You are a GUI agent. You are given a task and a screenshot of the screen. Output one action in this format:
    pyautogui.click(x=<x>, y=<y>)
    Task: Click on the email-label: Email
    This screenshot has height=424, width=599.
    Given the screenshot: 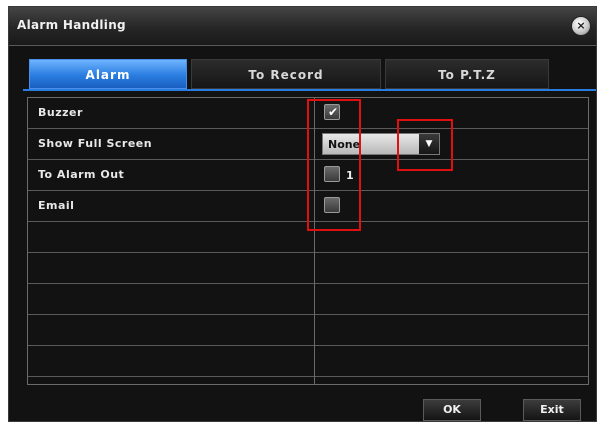 What is the action you would take?
    pyautogui.click(x=56, y=205)
    